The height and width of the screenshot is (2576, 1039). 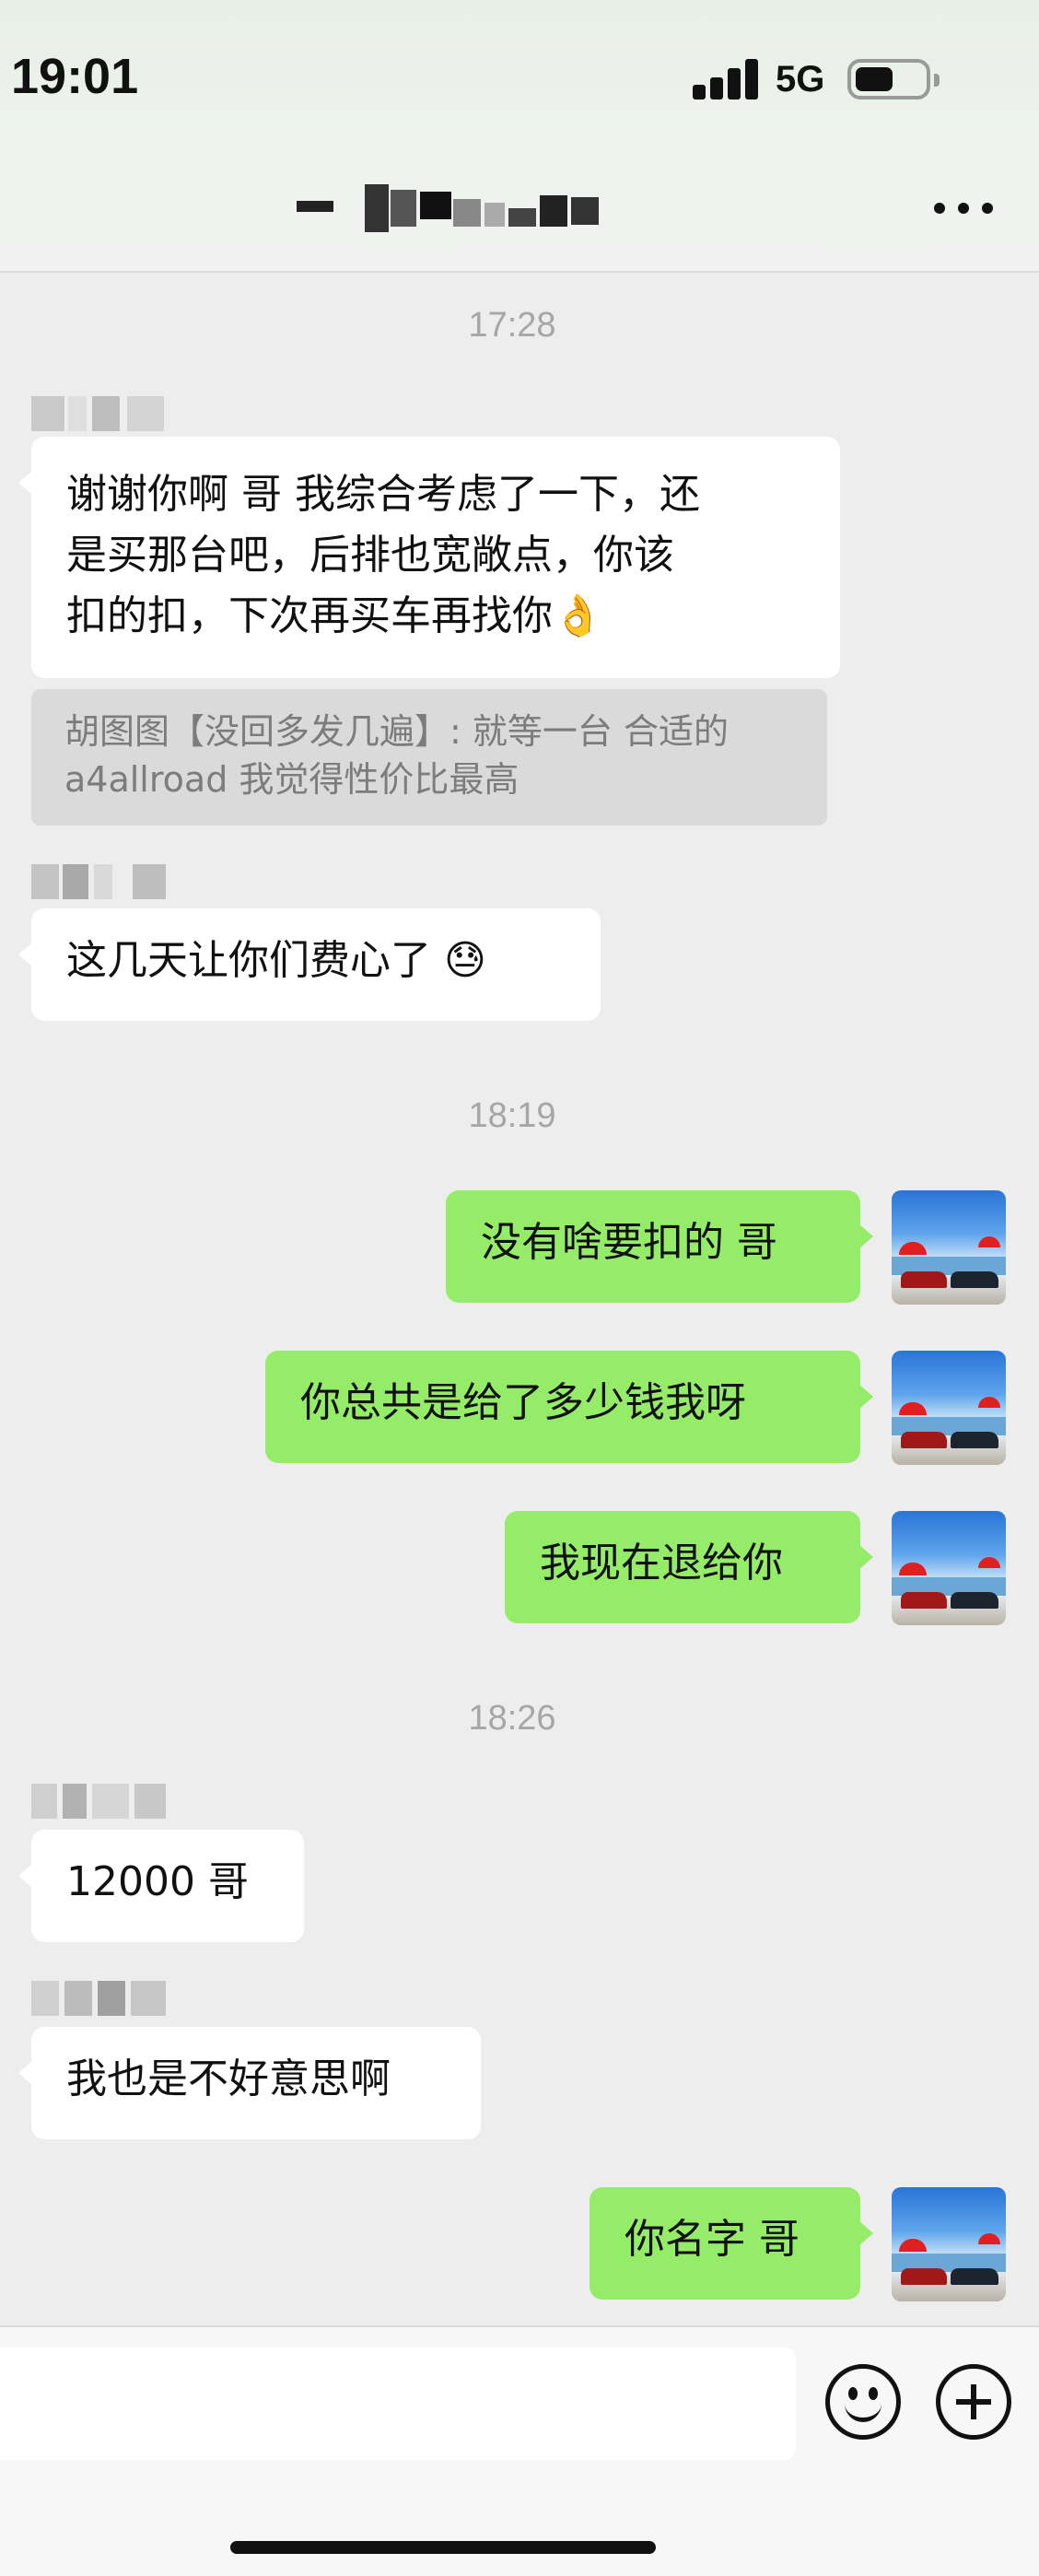 What do you see at coordinates (443, 2547) in the screenshot?
I see `home-indicator` at bounding box center [443, 2547].